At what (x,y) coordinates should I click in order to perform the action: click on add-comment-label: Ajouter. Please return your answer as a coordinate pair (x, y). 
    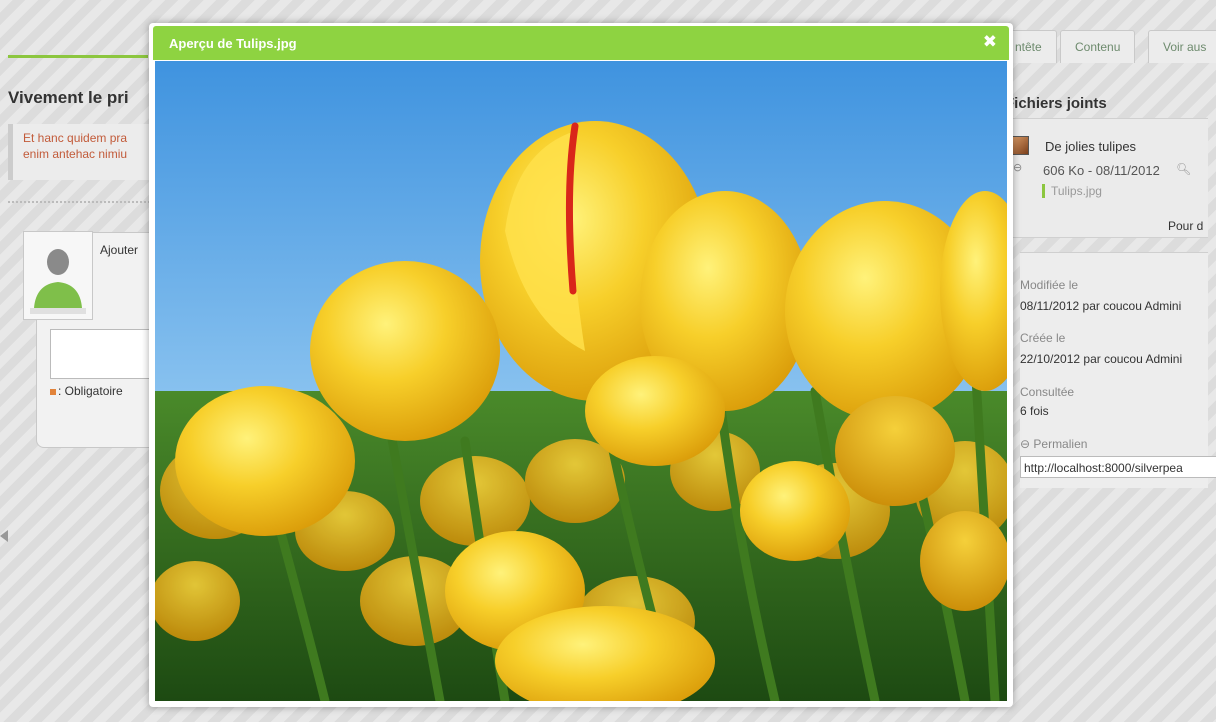
    Looking at the image, I should click on (119, 250).